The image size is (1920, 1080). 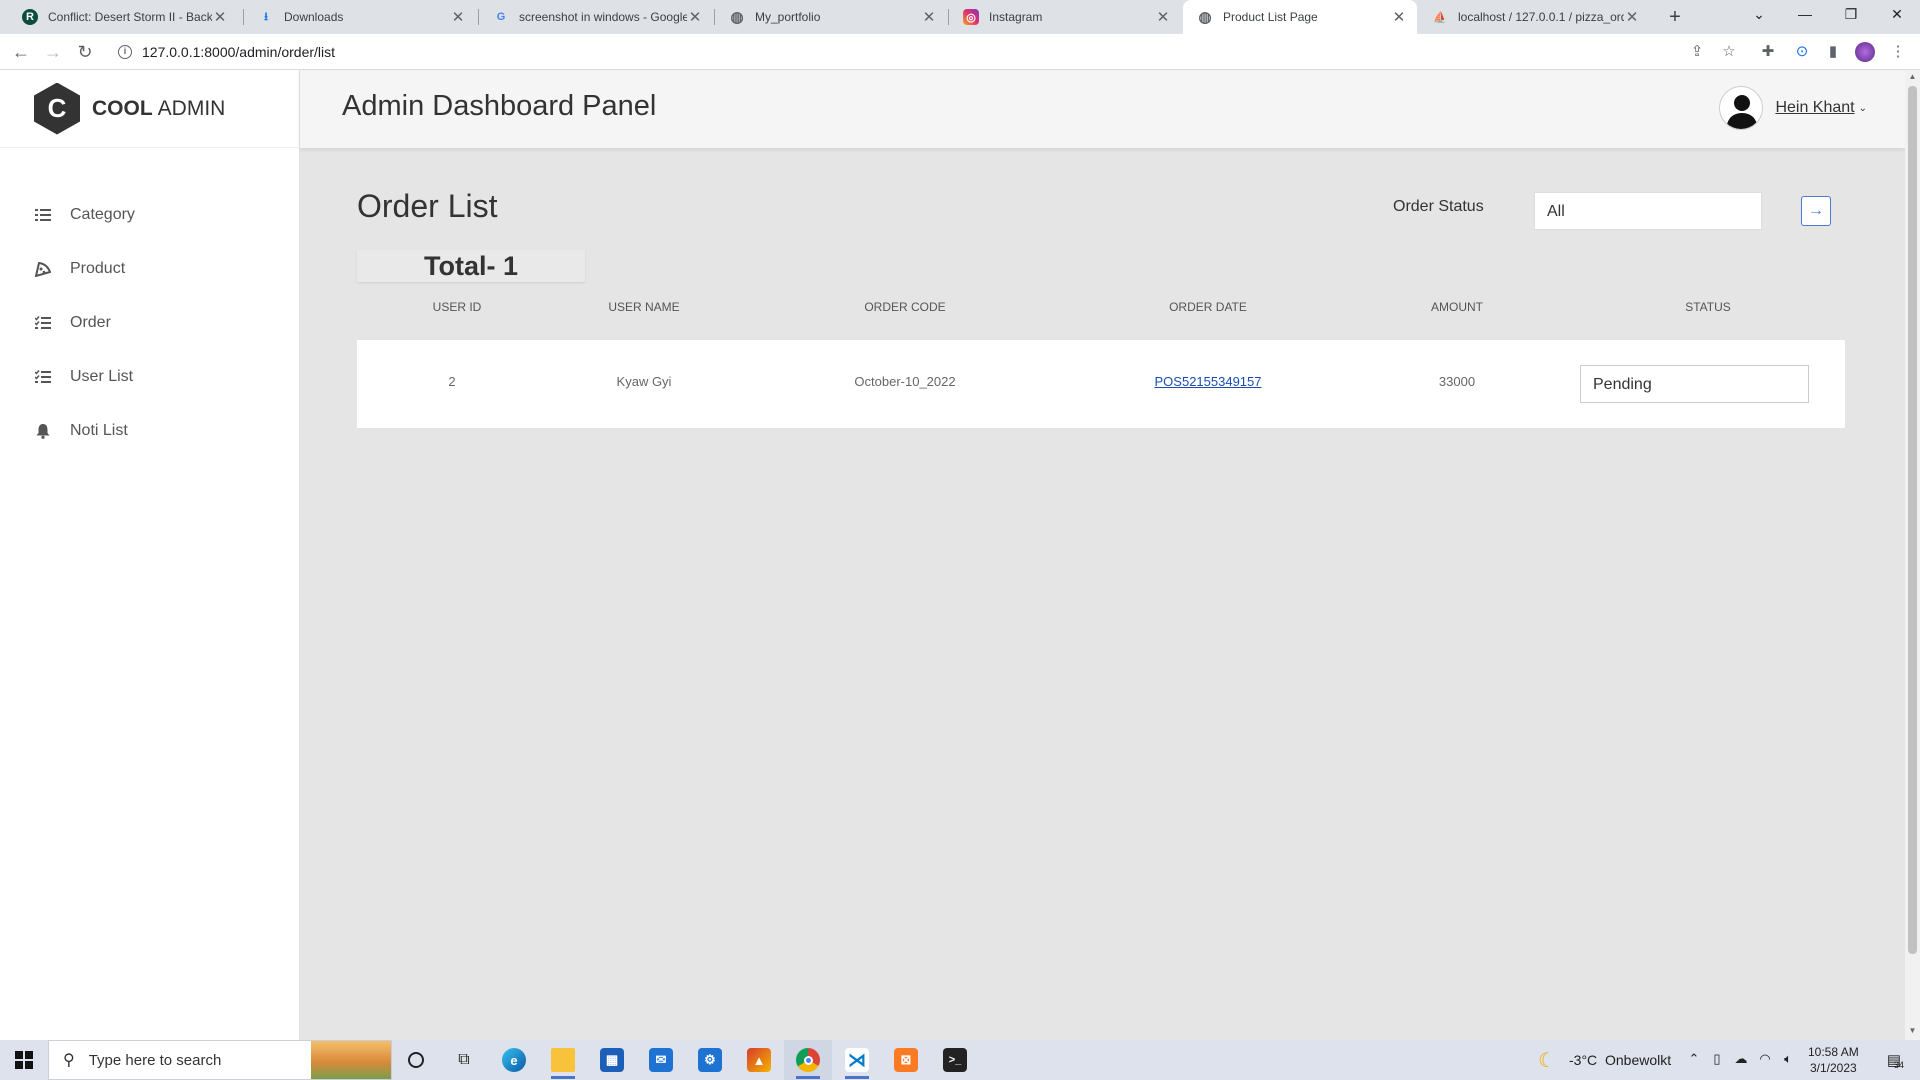 I want to click on logo-hexagon-icon: C, so click(x=57, y=108).